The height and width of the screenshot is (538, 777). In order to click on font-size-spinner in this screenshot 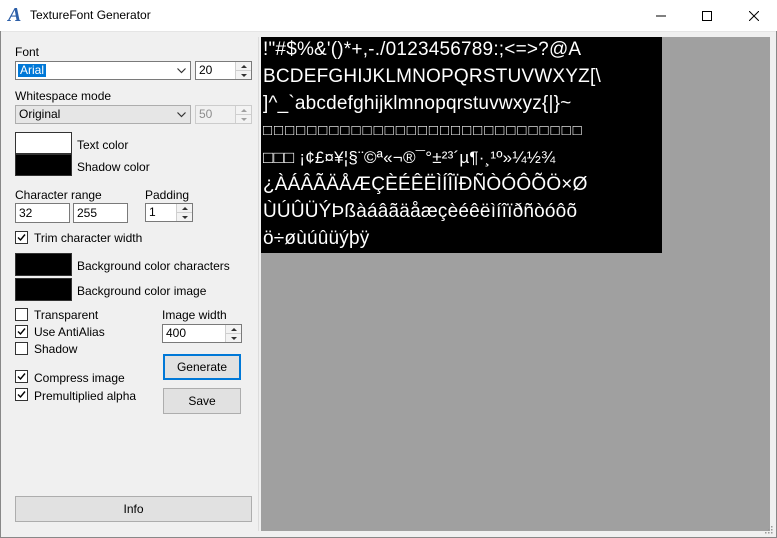, I will do `click(243, 70)`.